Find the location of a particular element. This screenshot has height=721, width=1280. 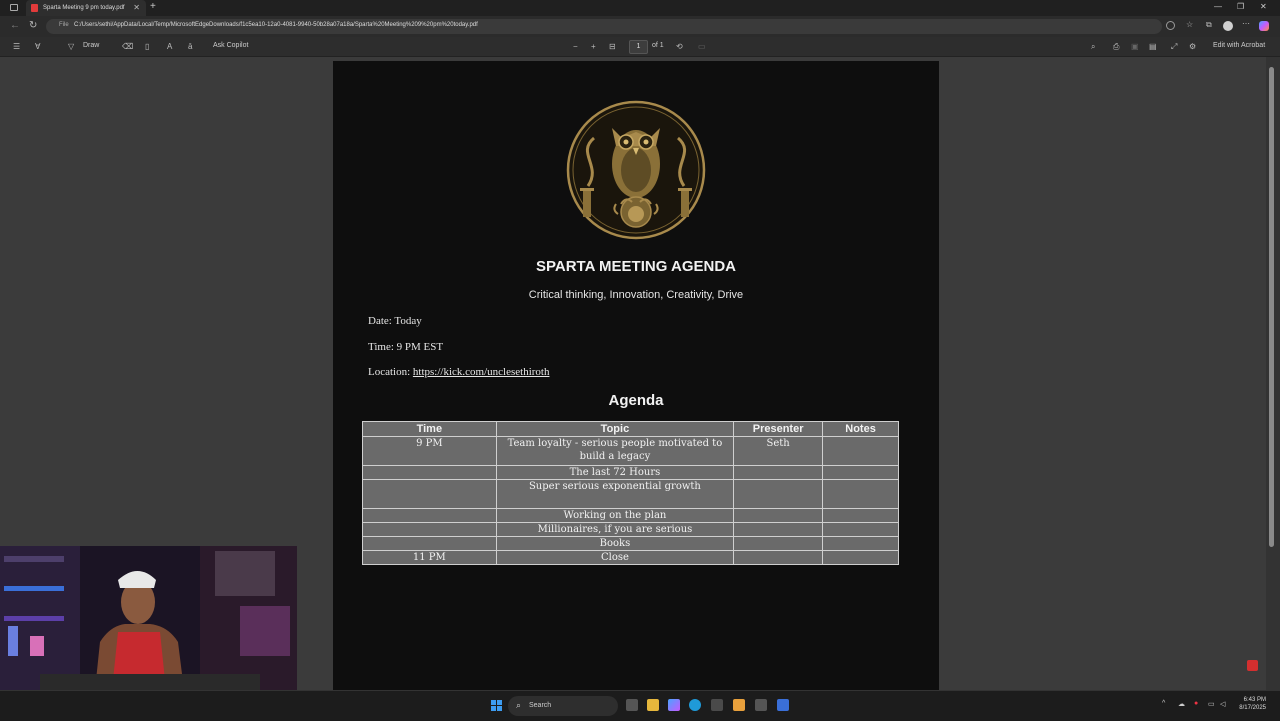

window-menu-icon is located at coordinates (14, 7).